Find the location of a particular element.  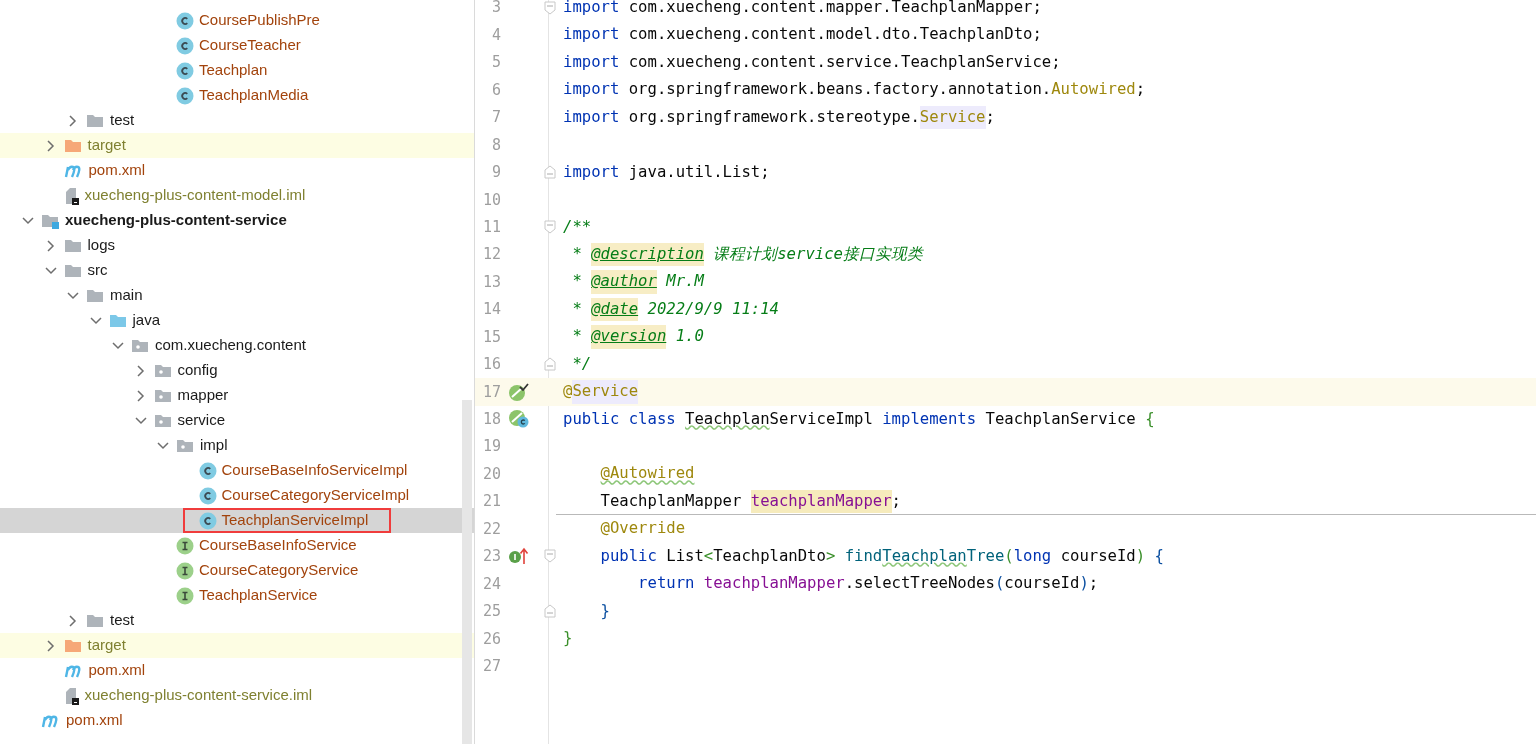

line-number: 25 is located at coordinates (491, 612).